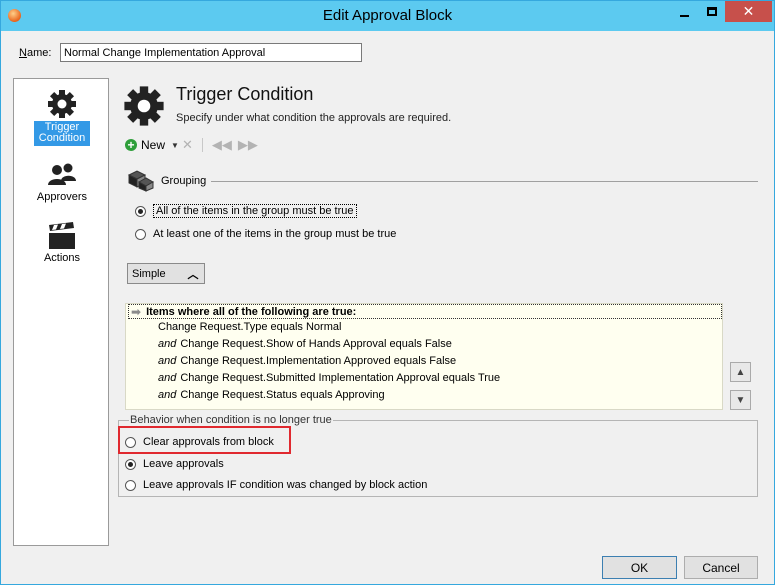  What do you see at coordinates (136, 311) in the screenshot?
I see `arrow-right-icon: ➡` at bounding box center [136, 311].